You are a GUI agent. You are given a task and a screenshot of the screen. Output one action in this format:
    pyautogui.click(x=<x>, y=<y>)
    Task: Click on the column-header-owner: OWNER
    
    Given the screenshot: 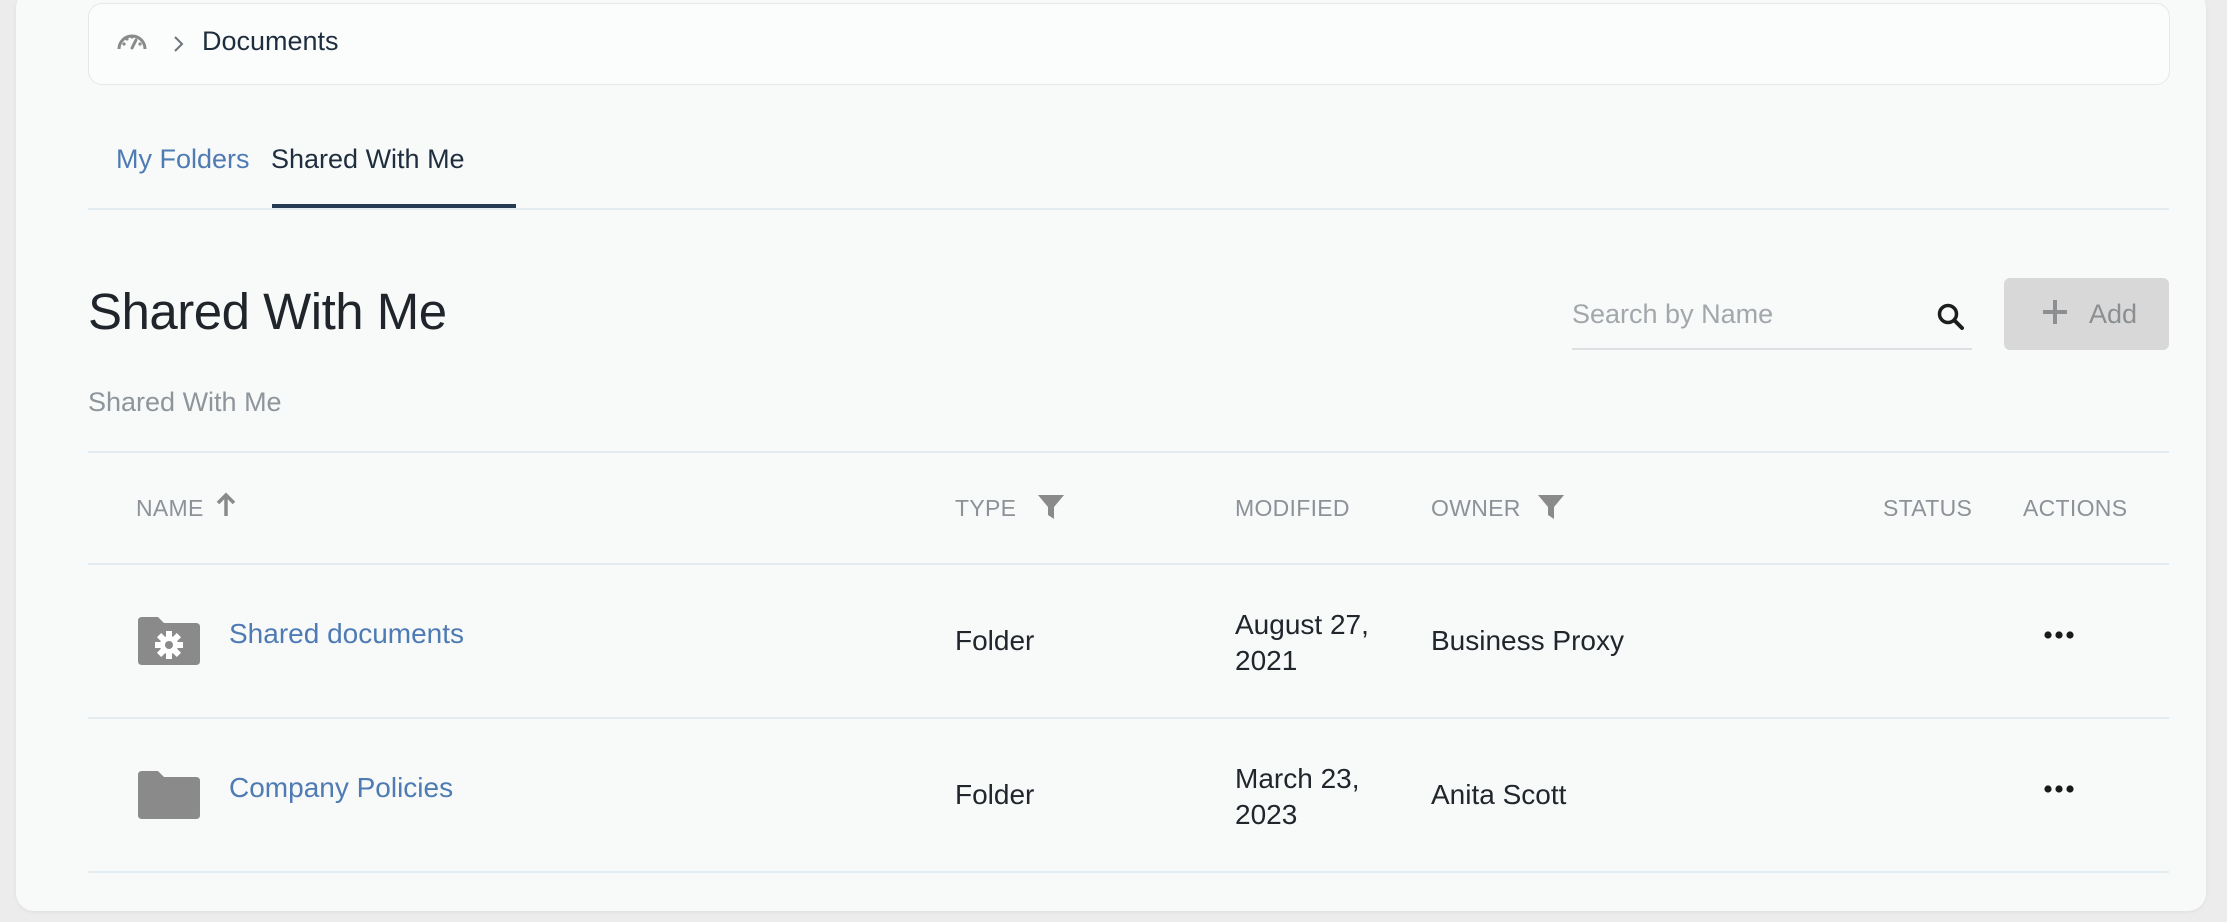 What is the action you would take?
    pyautogui.click(x=1497, y=508)
    